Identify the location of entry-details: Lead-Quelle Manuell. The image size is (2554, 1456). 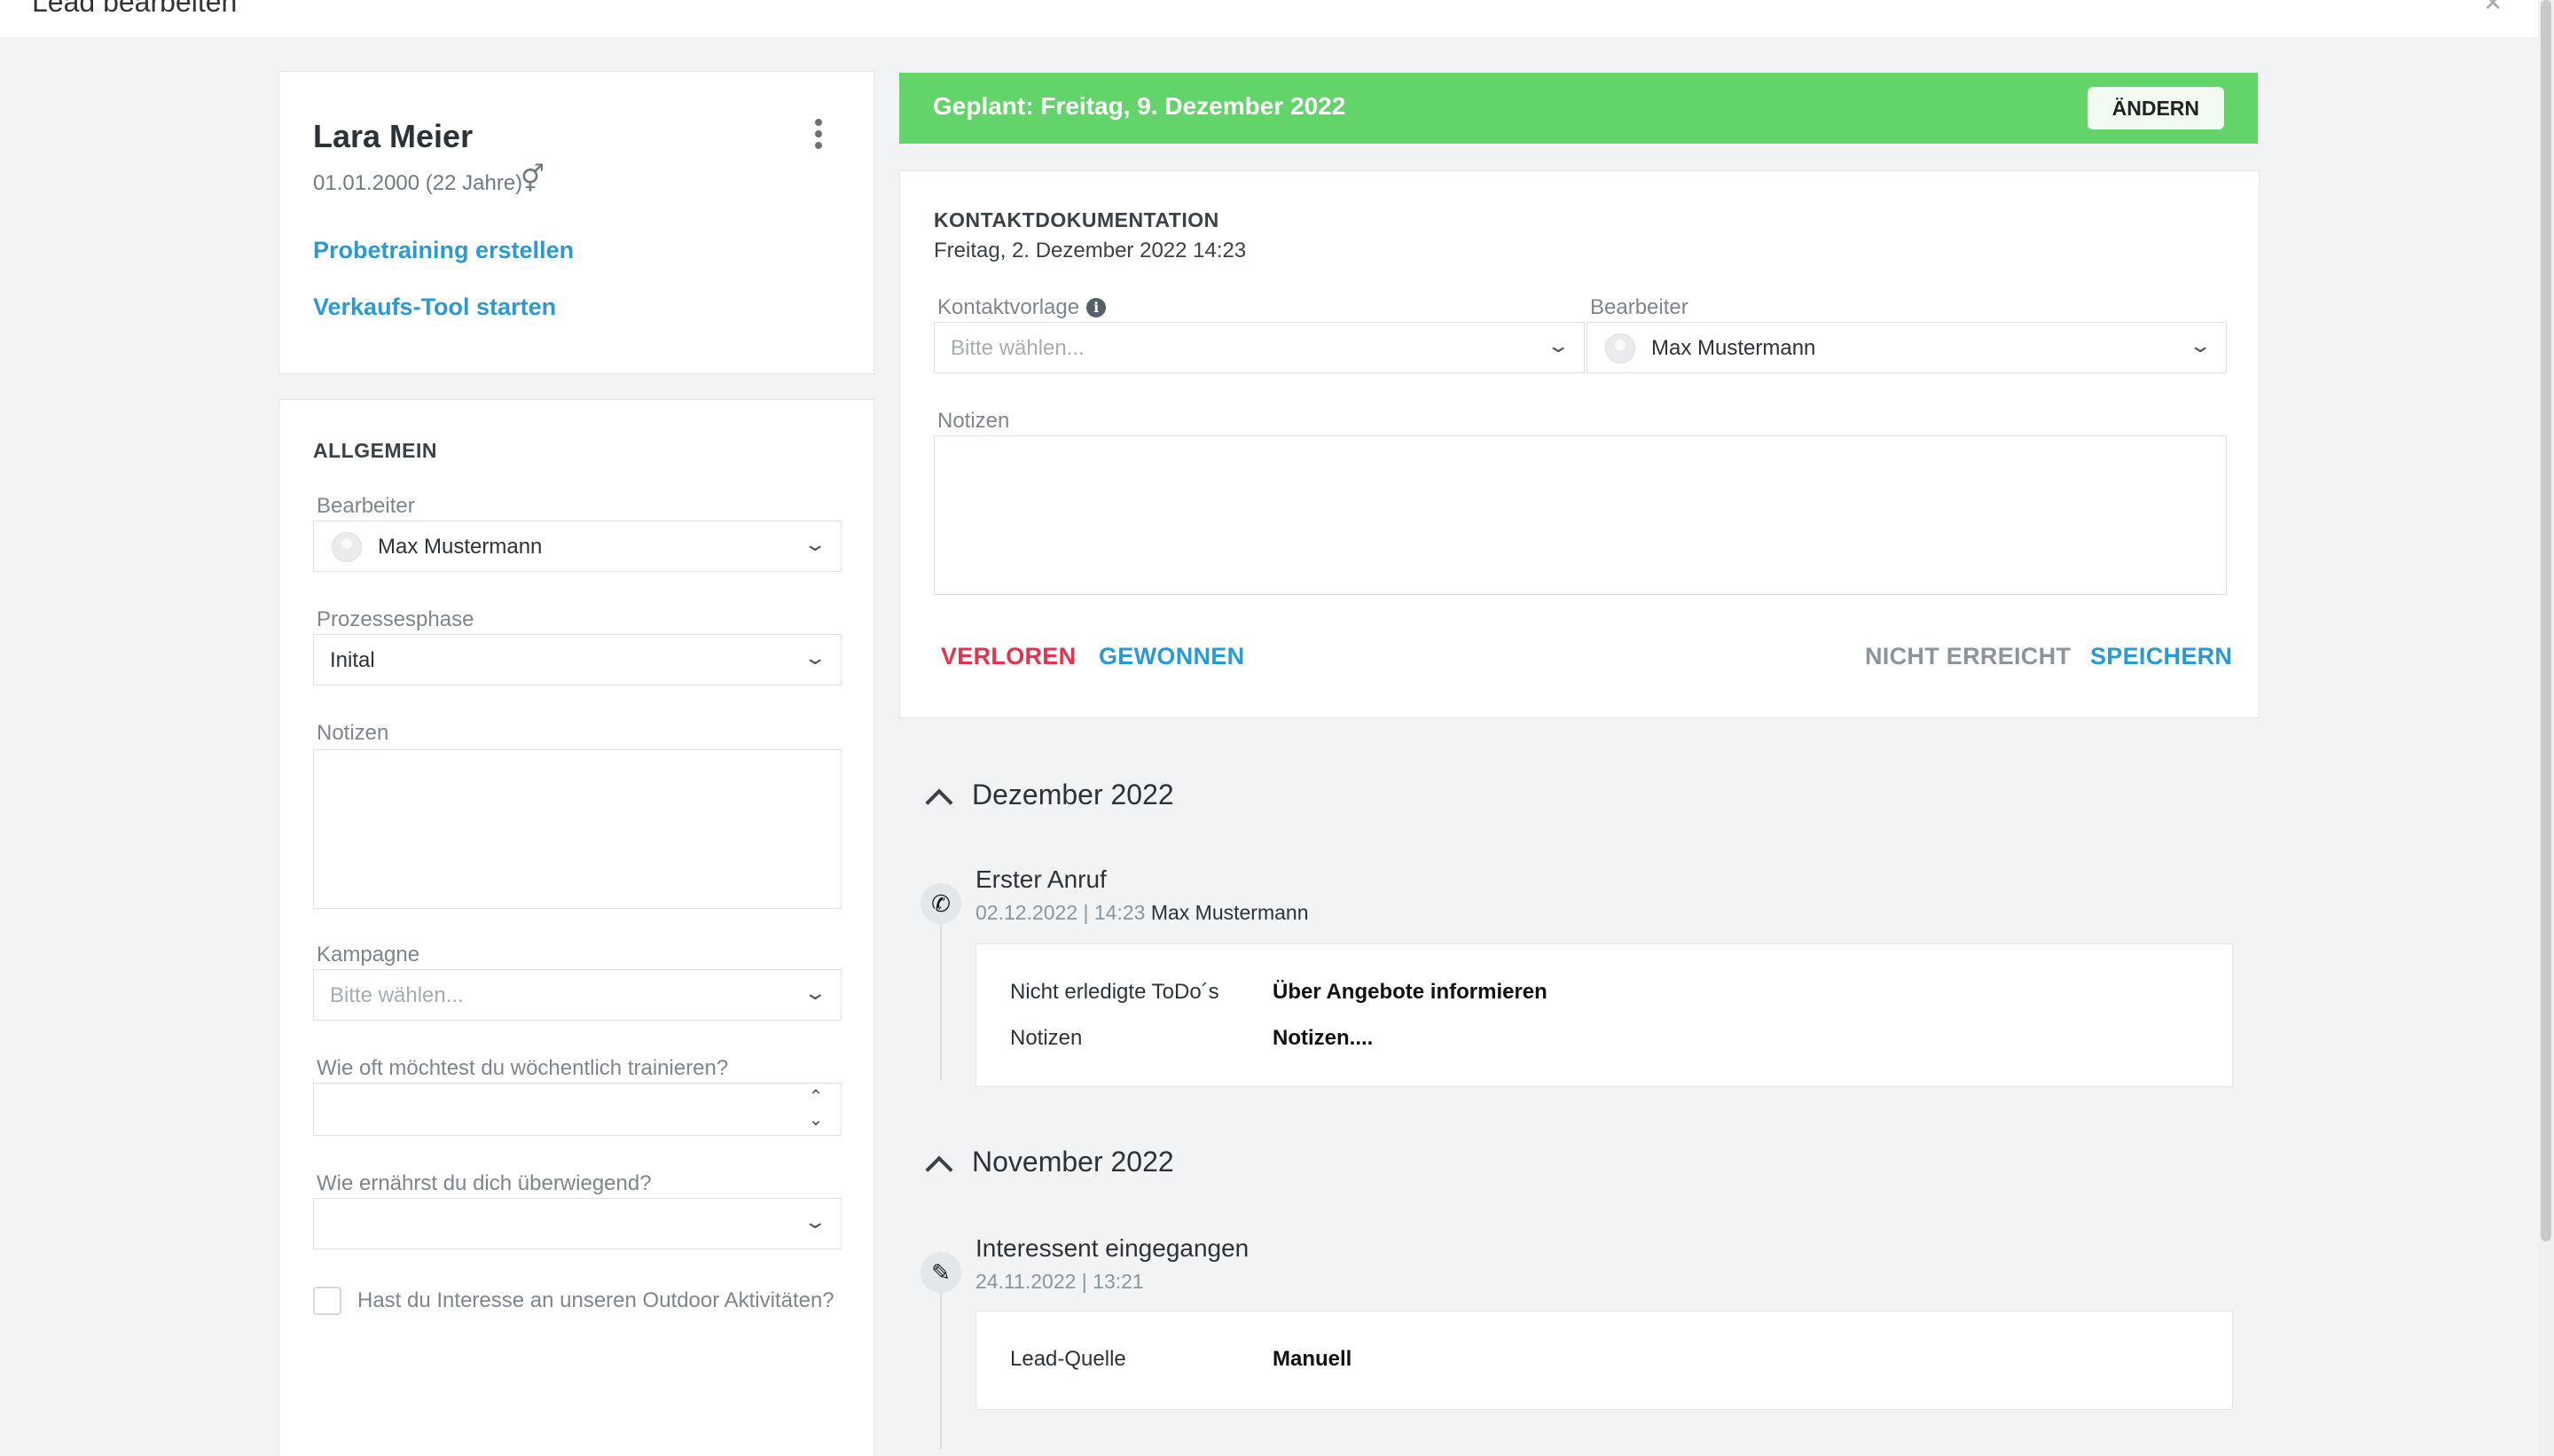
(1604, 1360).